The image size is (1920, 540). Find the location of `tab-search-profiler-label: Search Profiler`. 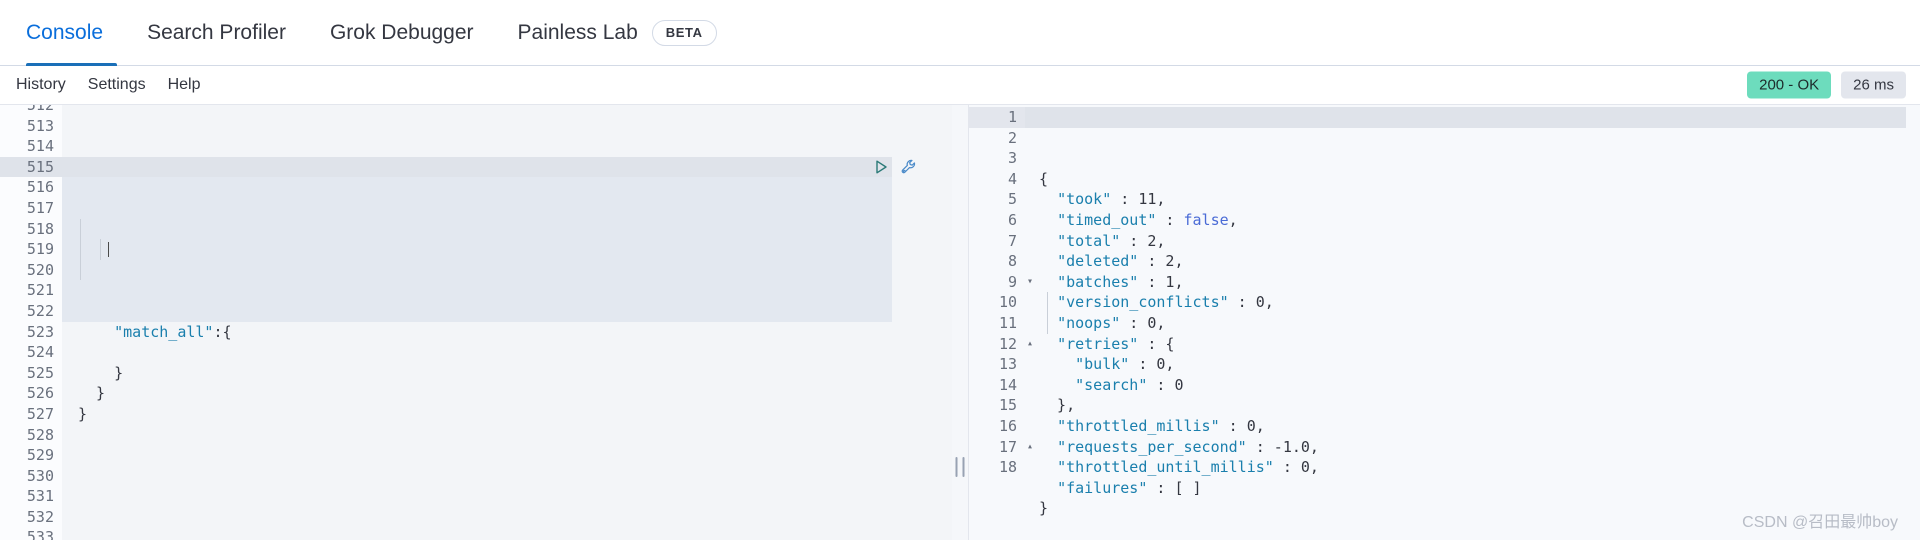

tab-search-profiler-label: Search Profiler is located at coordinates (216, 32).